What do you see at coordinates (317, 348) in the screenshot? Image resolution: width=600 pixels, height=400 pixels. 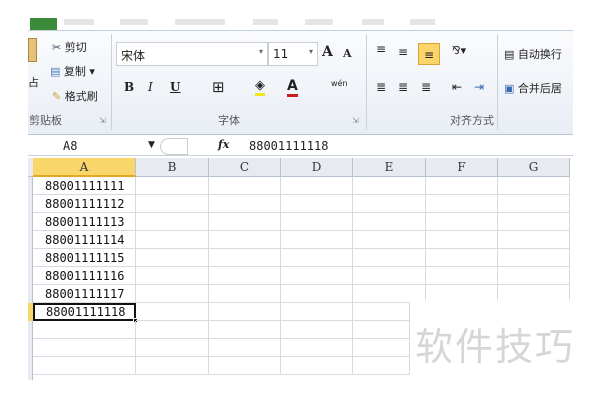 I see `cell-d10` at bounding box center [317, 348].